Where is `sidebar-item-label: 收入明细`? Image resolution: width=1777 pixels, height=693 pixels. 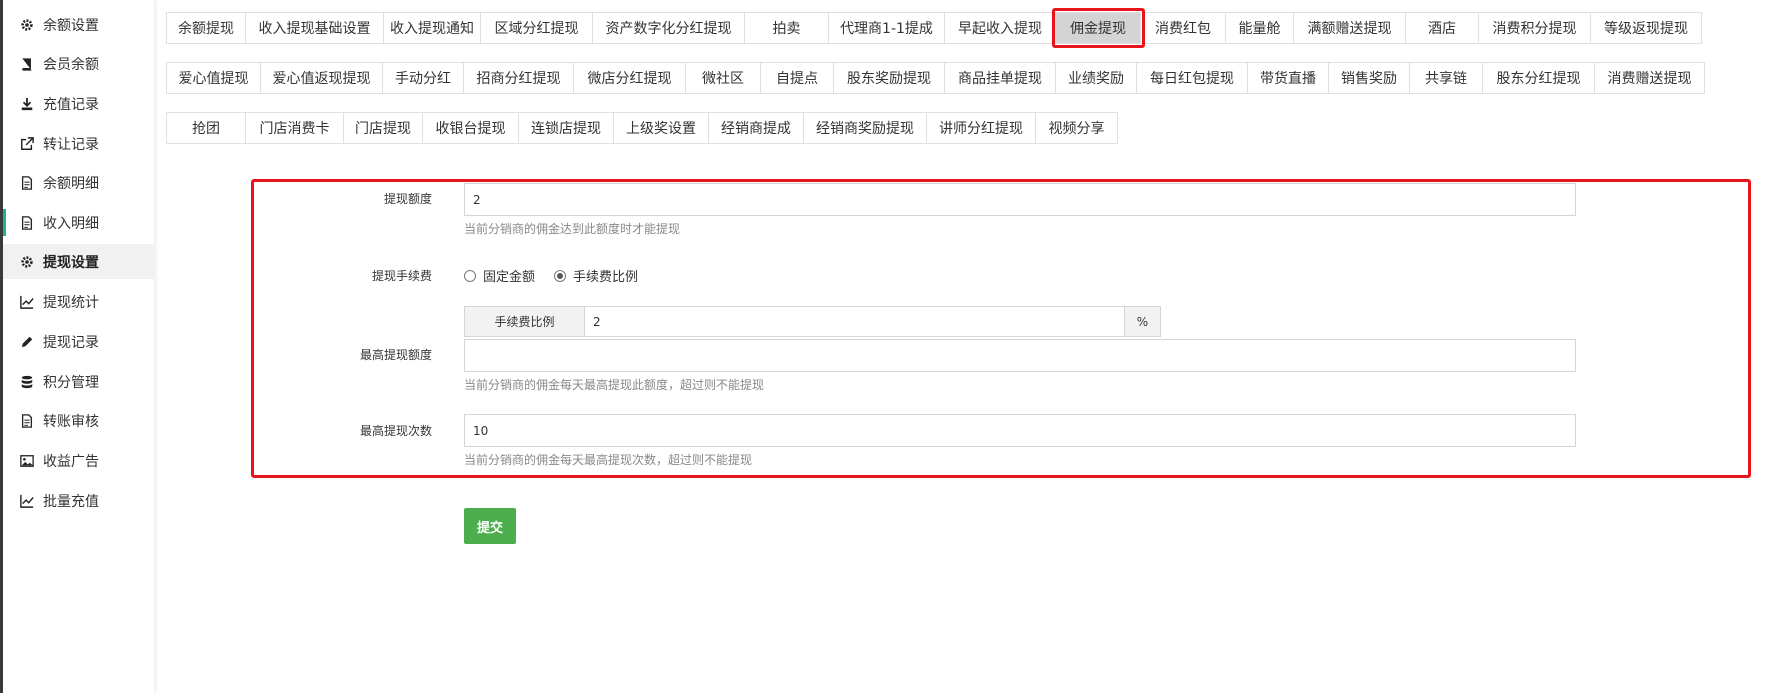 sidebar-item-label: 收入明细 is located at coordinates (71, 223).